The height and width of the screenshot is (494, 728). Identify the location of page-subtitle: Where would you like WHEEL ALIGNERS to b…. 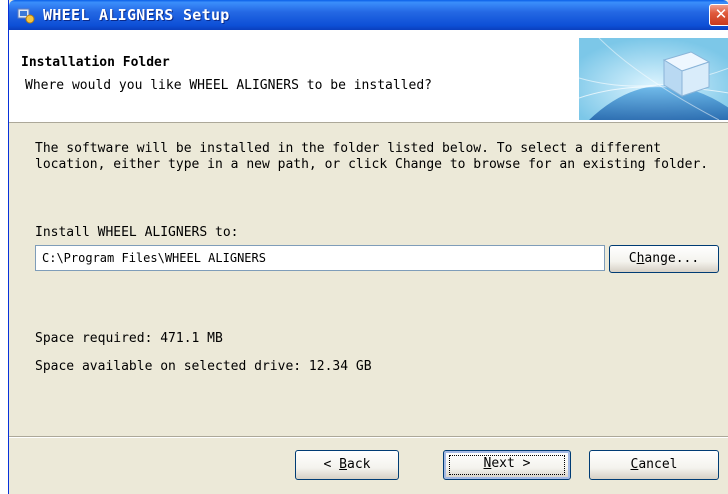
(228, 85).